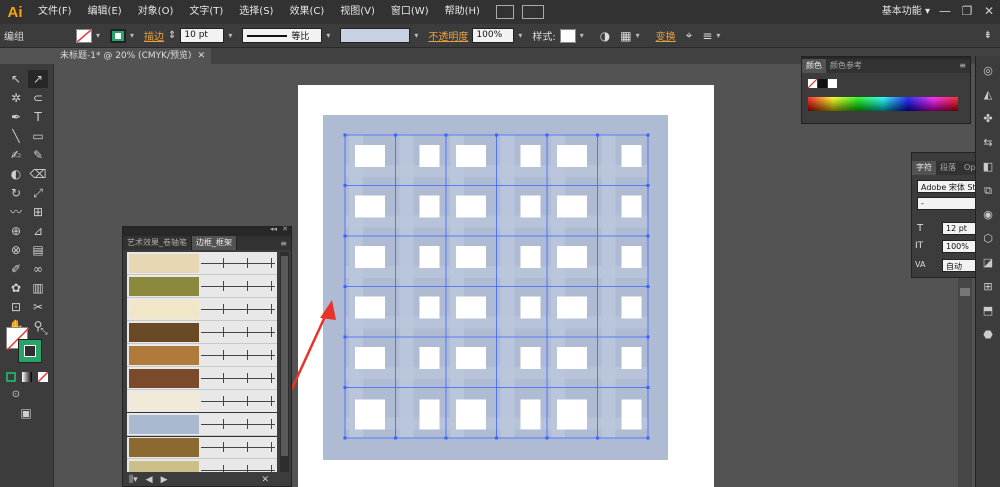 This screenshot has width=1000, height=487. What do you see at coordinates (16, 231) in the screenshot?
I see `shape-builder-tool-icon: ⊕` at bounding box center [16, 231].